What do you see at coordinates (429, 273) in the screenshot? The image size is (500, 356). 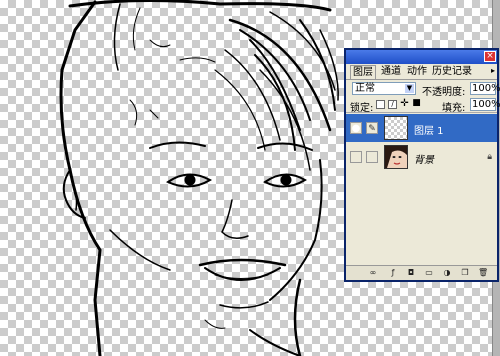 I see `new-group-icon: ▭` at bounding box center [429, 273].